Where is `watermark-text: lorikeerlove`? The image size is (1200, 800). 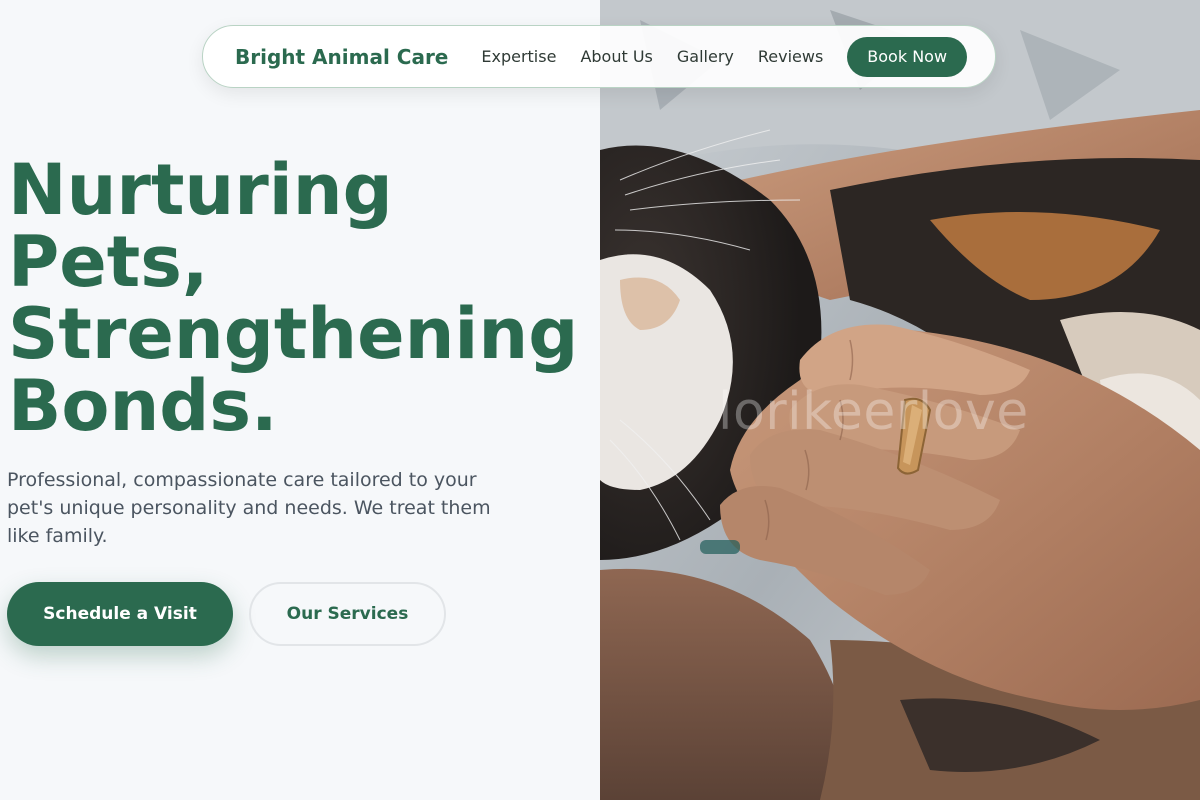
watermark-text: lorikeerlove is located at coordinates (873, 412).